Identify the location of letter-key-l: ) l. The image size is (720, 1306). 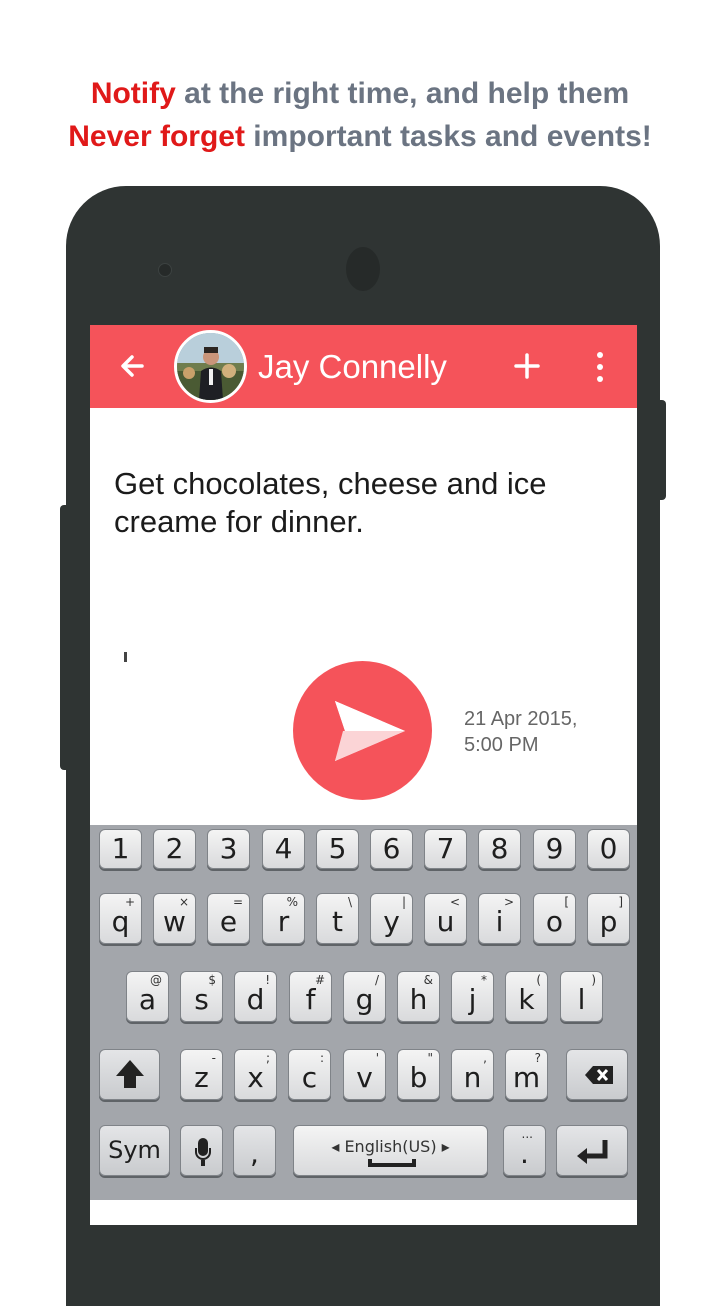
(581, 996).